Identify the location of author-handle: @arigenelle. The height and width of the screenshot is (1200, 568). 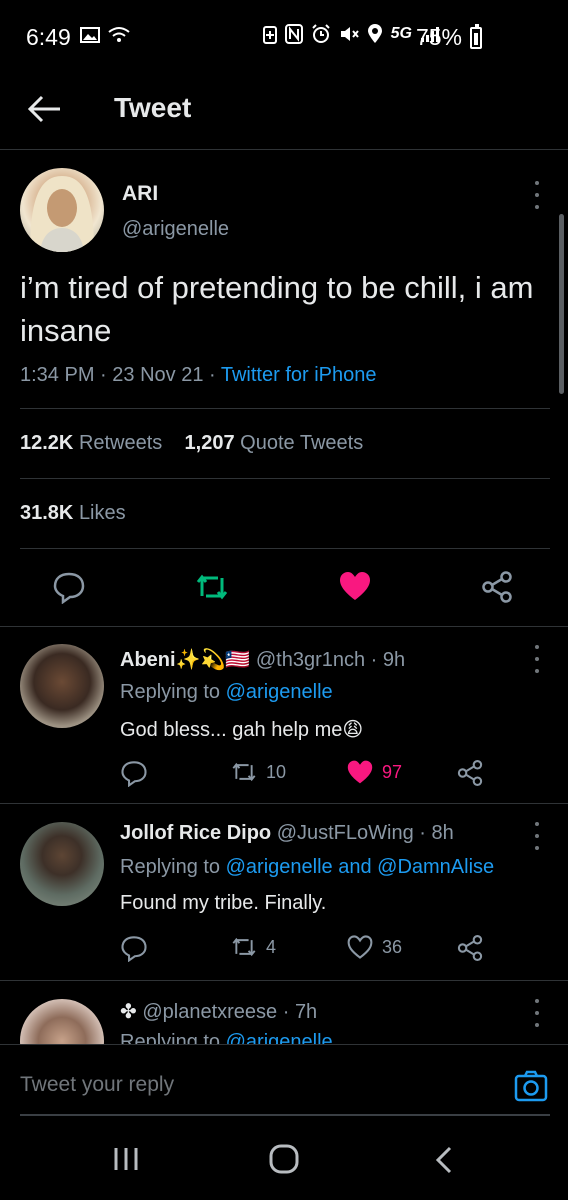
(175, 229).